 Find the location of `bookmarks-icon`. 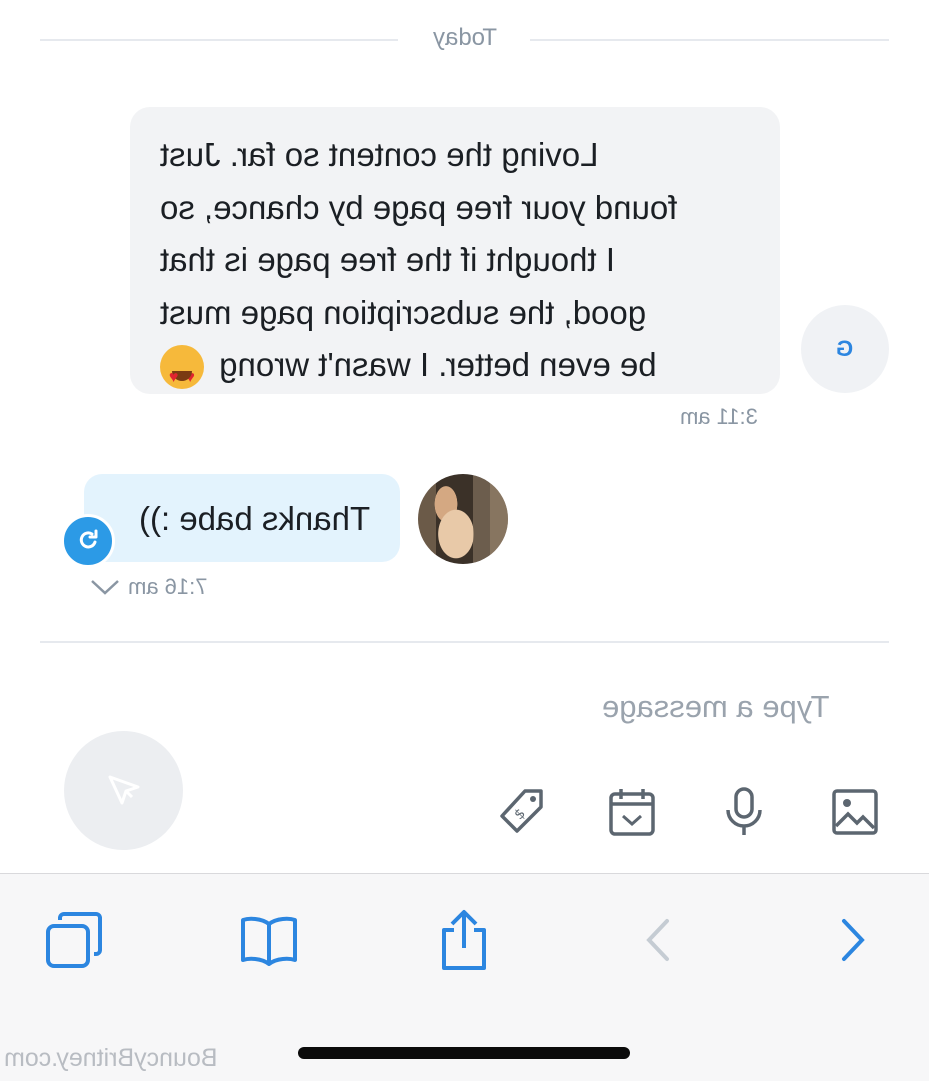

bookmarks-icon is located at coordinates (269, 940).